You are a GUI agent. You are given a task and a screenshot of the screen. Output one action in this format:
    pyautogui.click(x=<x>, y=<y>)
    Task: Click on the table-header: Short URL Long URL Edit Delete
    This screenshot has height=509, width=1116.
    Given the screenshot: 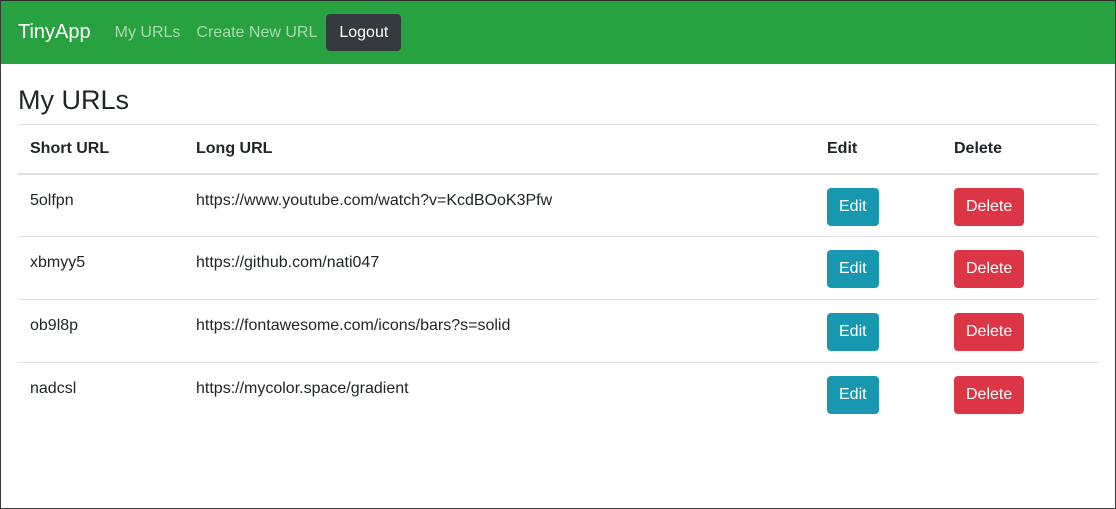 What is the action you would take?
    pyautogui.click(x=558, y=149)
    